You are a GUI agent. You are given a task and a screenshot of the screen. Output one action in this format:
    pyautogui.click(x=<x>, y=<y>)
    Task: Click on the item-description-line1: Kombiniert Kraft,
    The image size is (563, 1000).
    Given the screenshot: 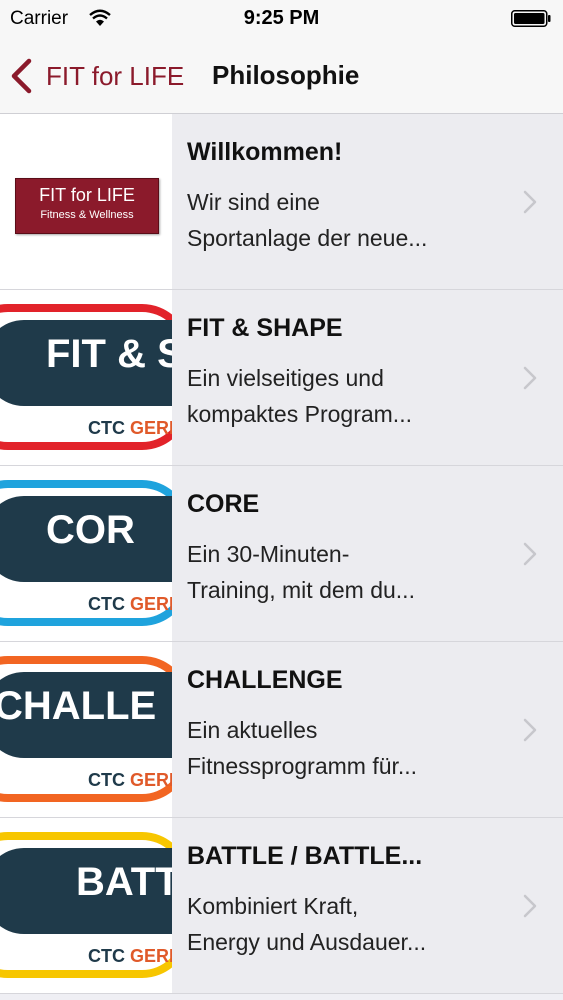 What is the action you would take?
    pyautogui.click(x=273, y=906)
    